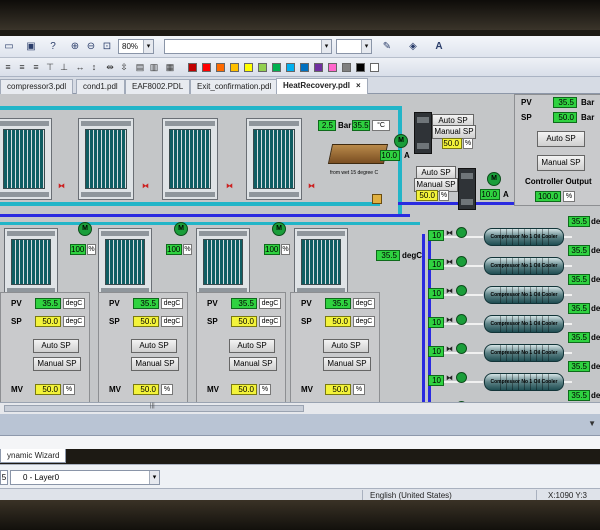 Image resolution: width=600 pixels, height=530 pixels. What do you see at coordinates (307, 389) in the screenshot?
I see `mv-label: MV` at bounding box center [307, 389].